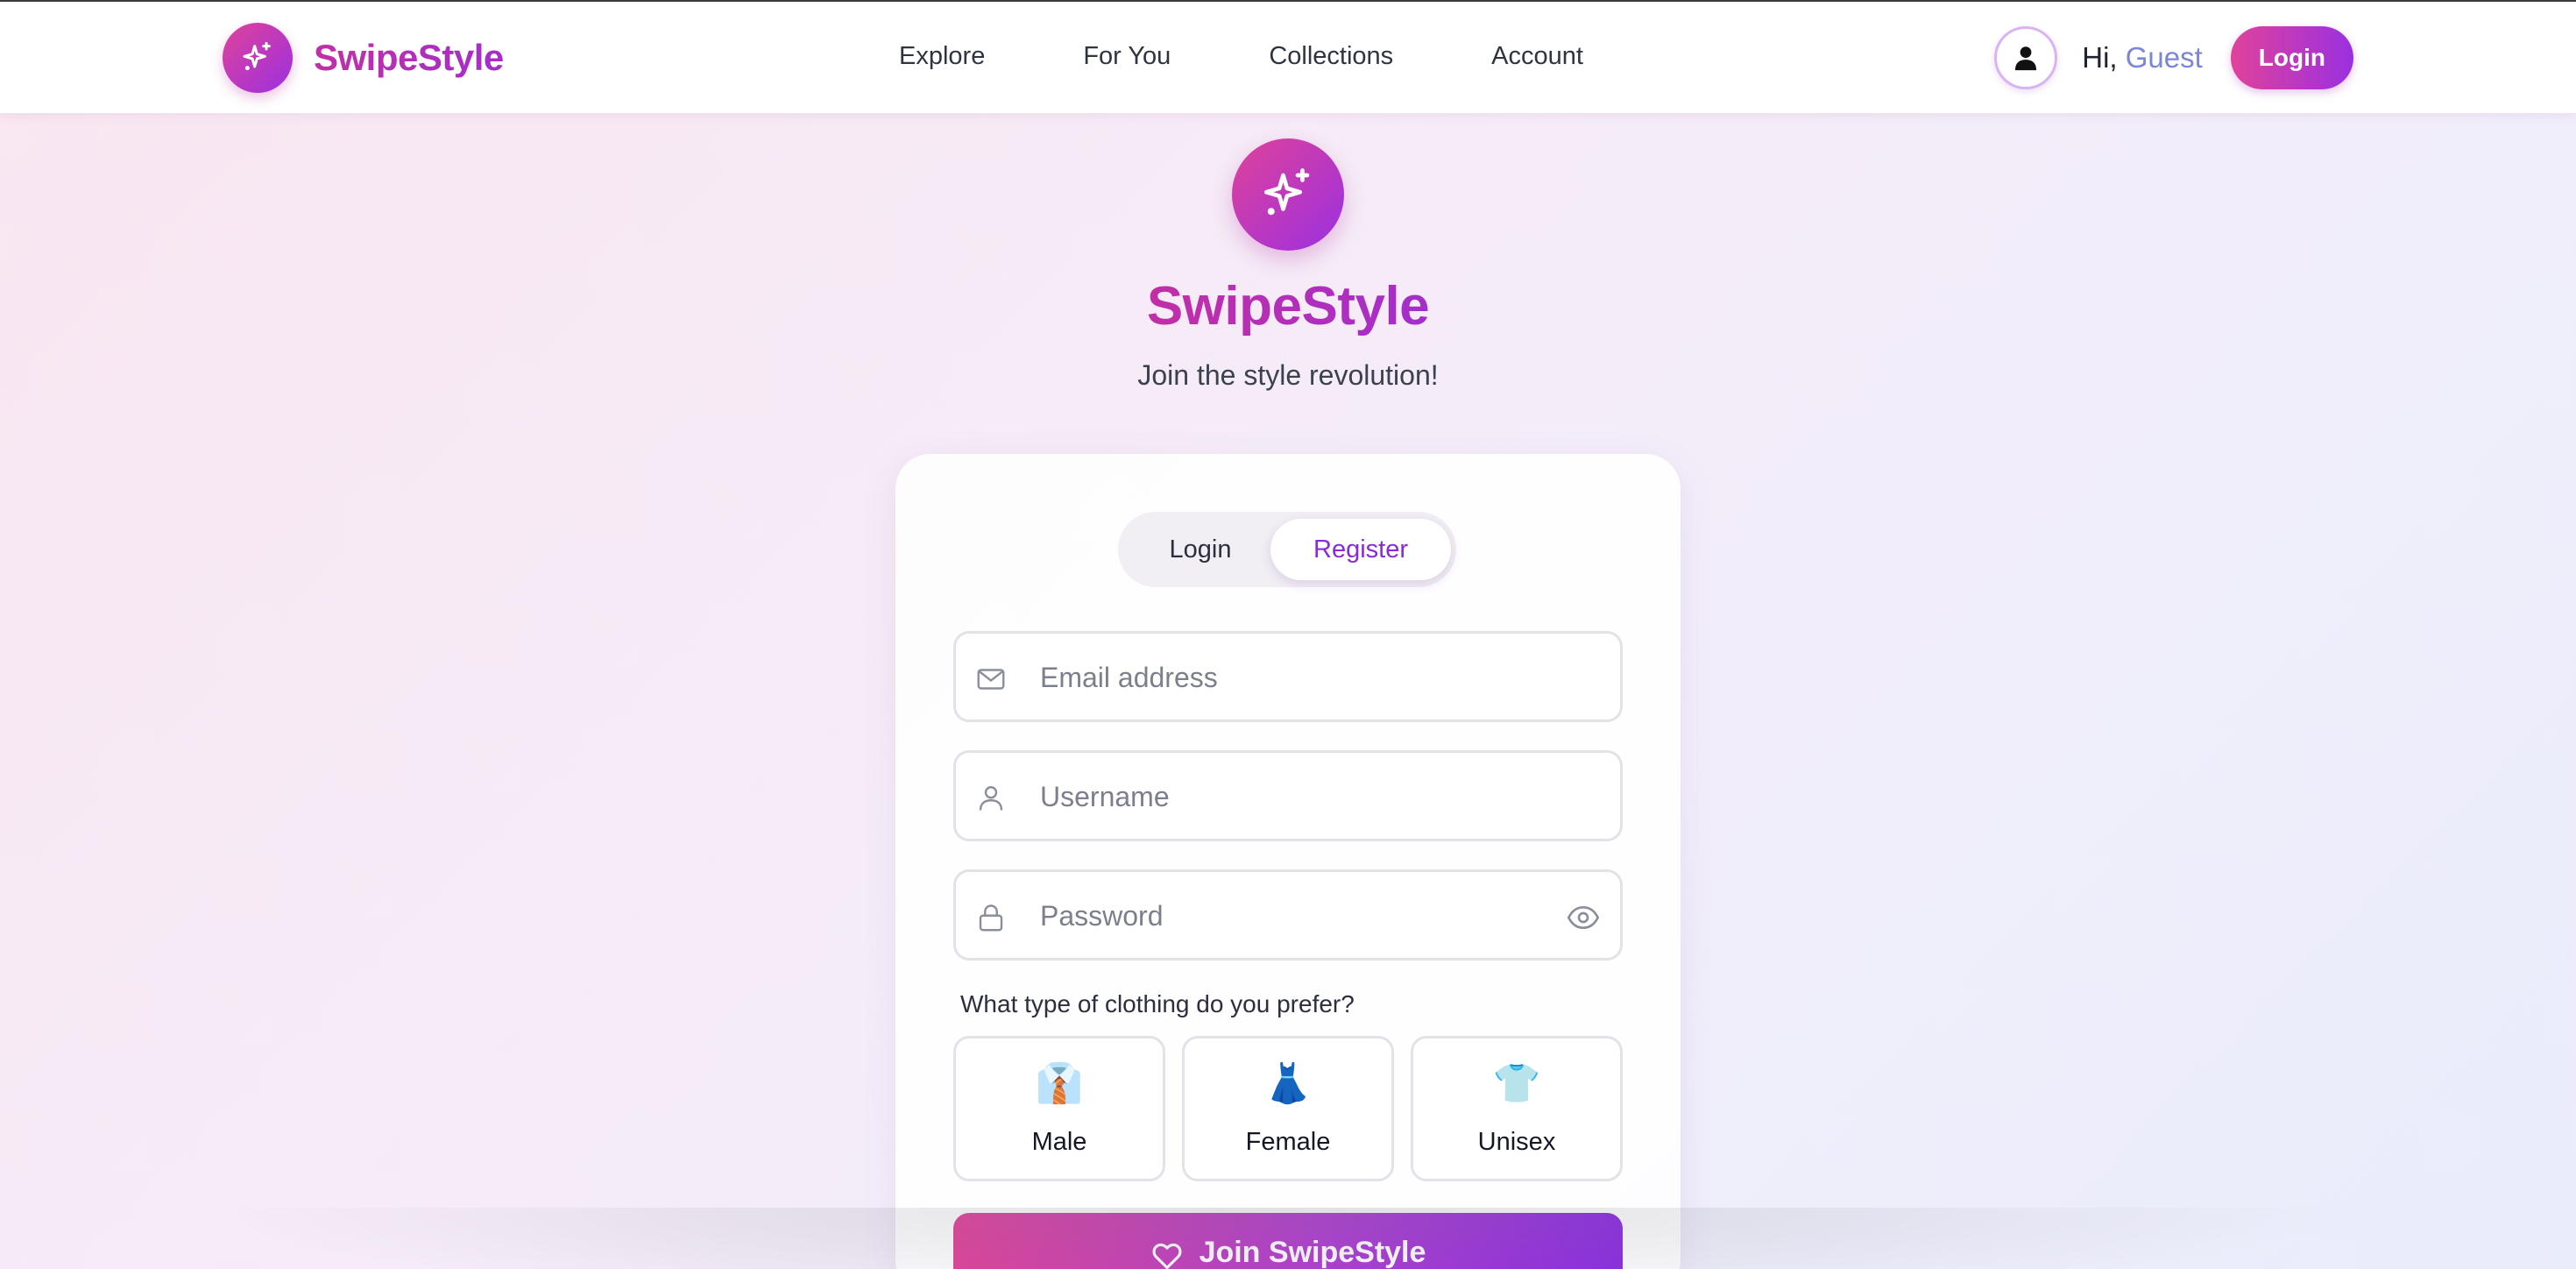 The width and height of the screenshot is (2576, 1269). What do you see at coordinates (1127, 57) in the screenshot?
I see `nav-link-for-you: For You` at bounding box center [1127, 57].